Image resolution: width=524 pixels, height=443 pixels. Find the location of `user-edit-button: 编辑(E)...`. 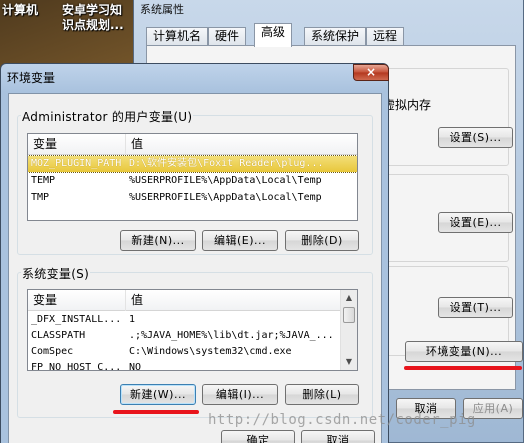

user-edit-button: 编辑(E)... is located at coordinates (240, 240).